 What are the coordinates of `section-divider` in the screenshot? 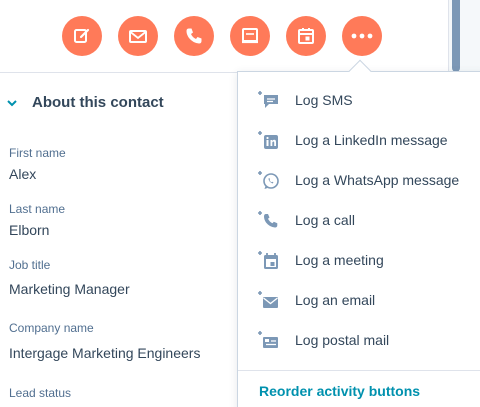 It's located at (120, 72).